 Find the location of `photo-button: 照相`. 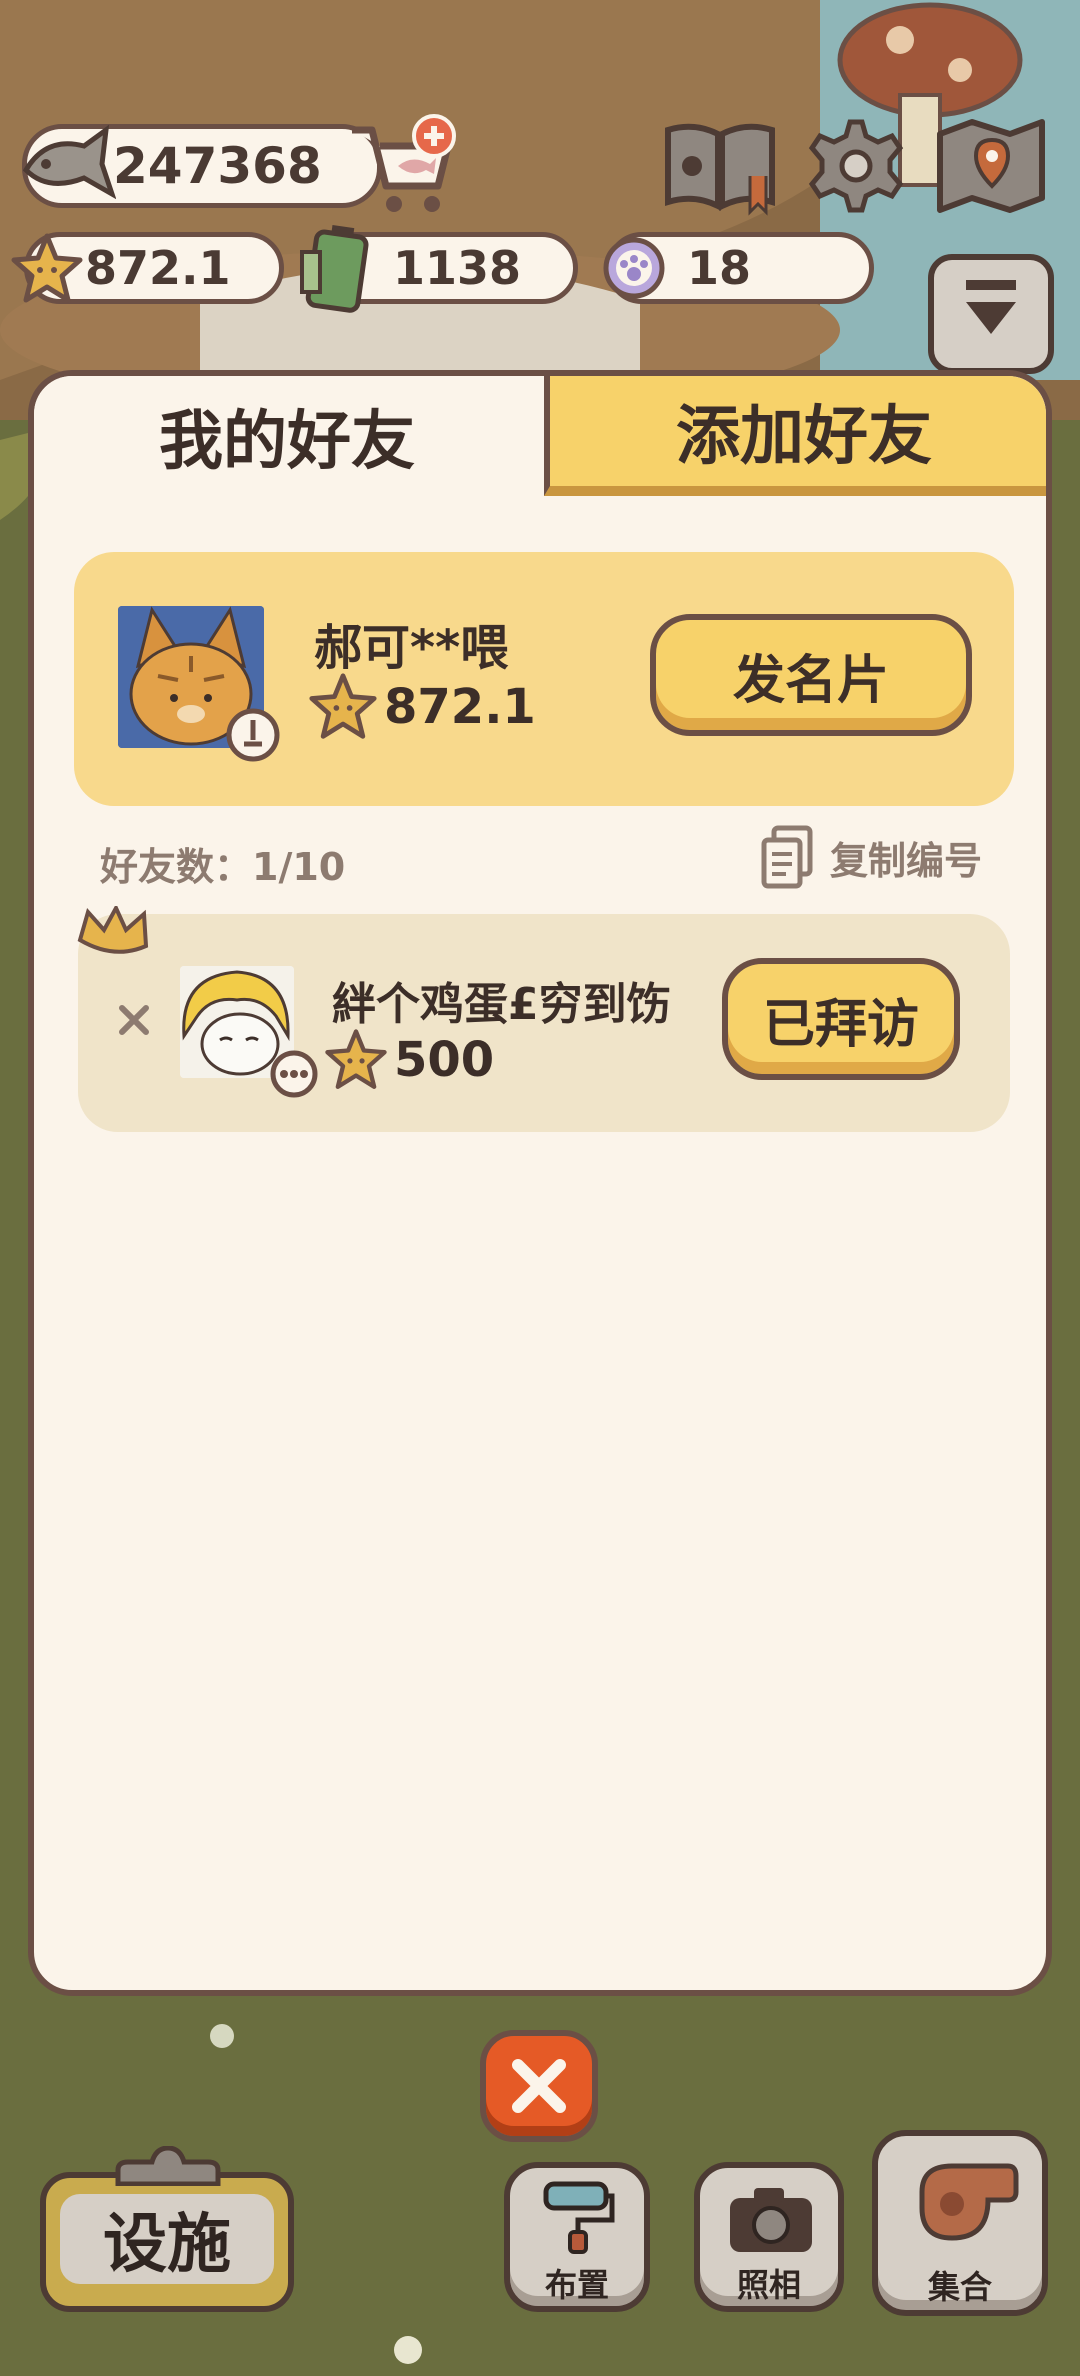

photo-button: 照相 is located at coordinates (769, 2237).